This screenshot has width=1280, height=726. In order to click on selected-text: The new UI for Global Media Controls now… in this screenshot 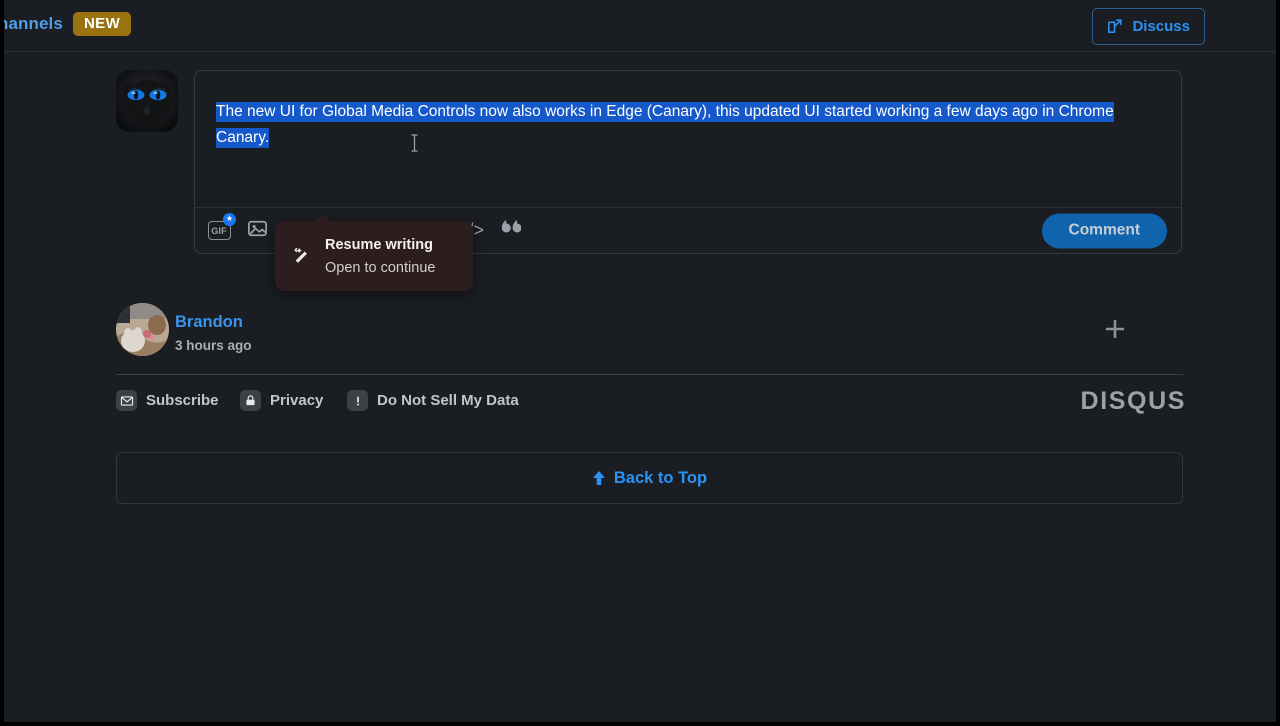, I will do `click(665, 125)`.